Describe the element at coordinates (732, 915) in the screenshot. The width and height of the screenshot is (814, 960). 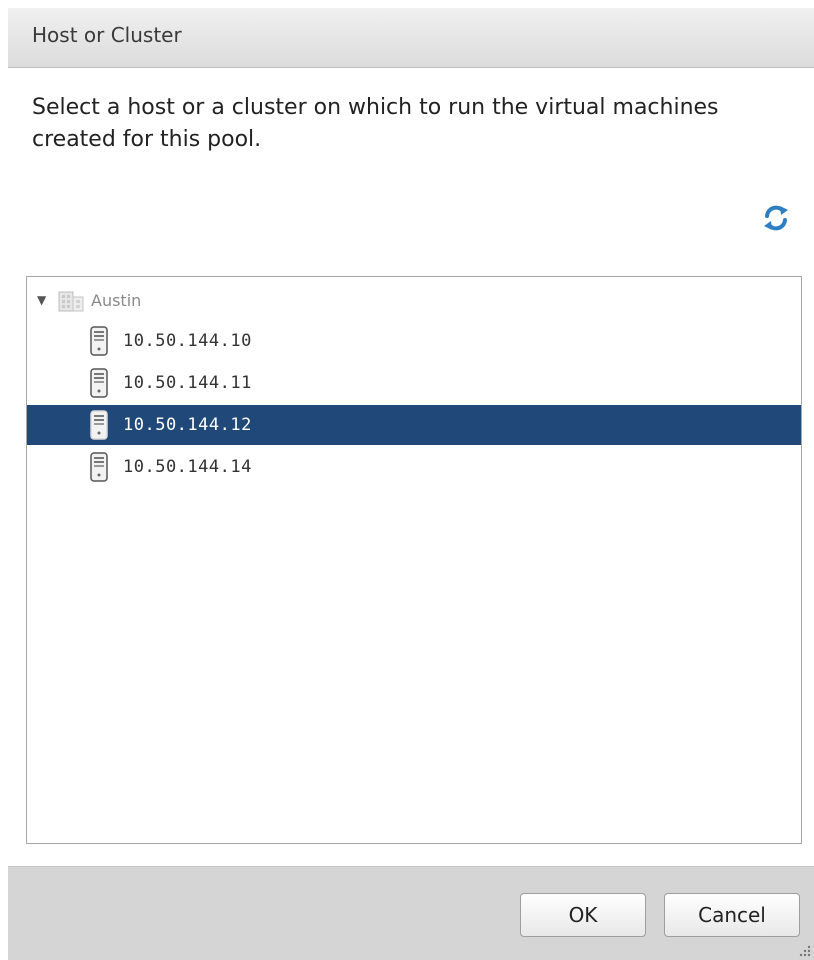
I see `cancel-button: Cancel` at that location.